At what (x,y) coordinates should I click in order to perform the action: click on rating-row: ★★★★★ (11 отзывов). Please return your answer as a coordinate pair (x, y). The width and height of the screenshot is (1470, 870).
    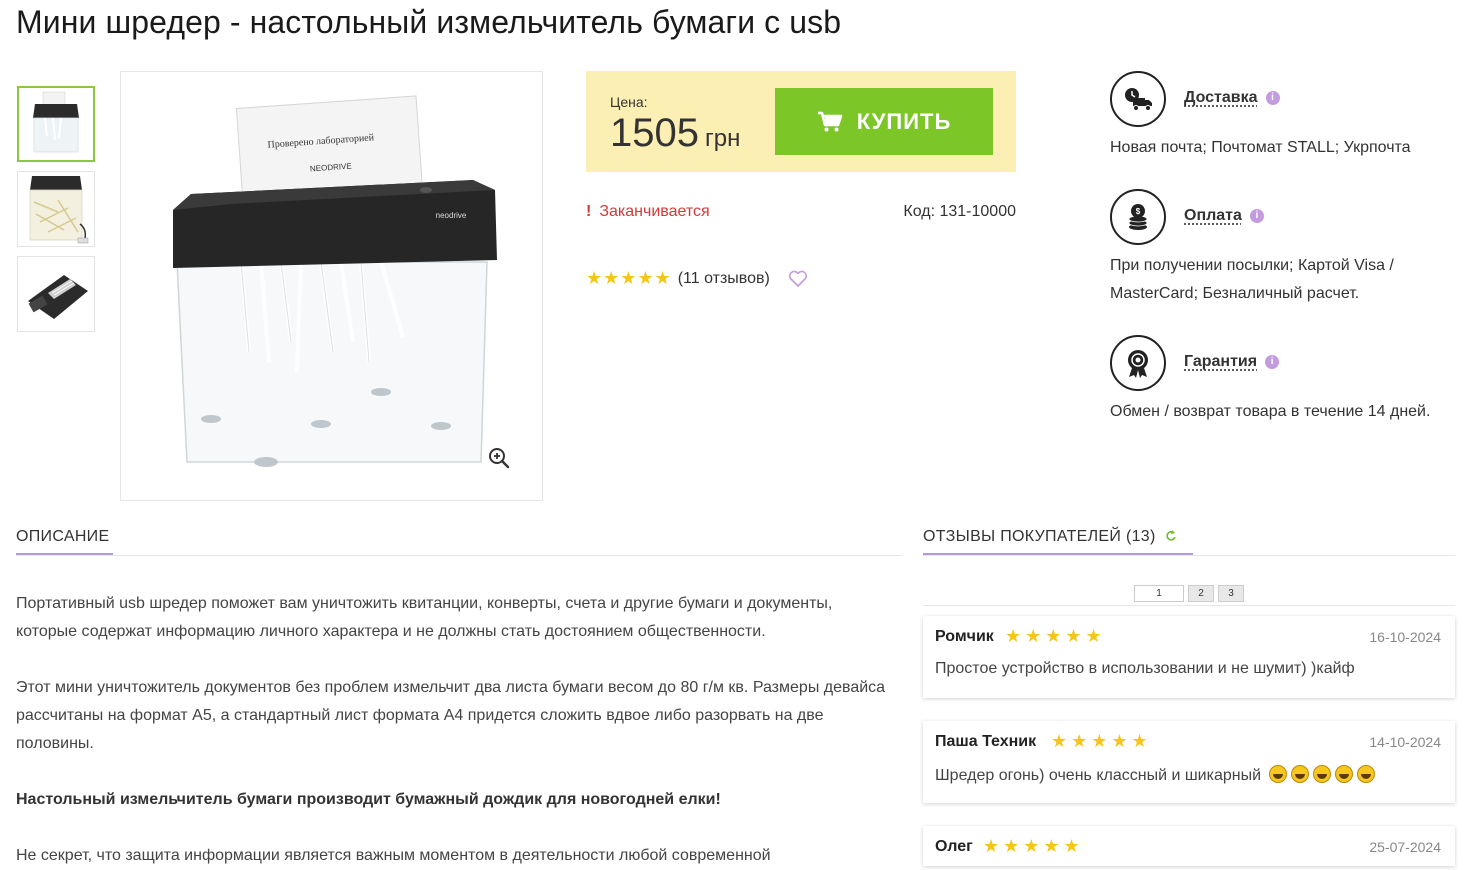
    Looking at the image, I should click on (697, 278).